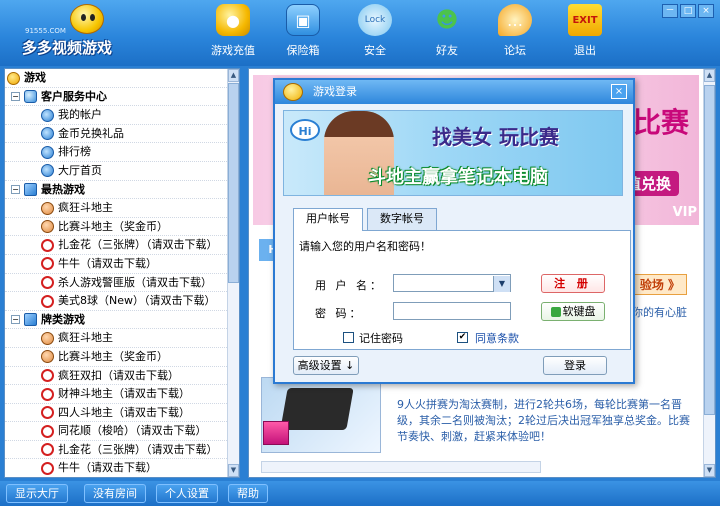 The width and height of the screenshot is (720, 506). What do you see at coordinates (375, 20) in the screenshot?
I see `lock-icon: Lock` at bounding box center [375, 20].